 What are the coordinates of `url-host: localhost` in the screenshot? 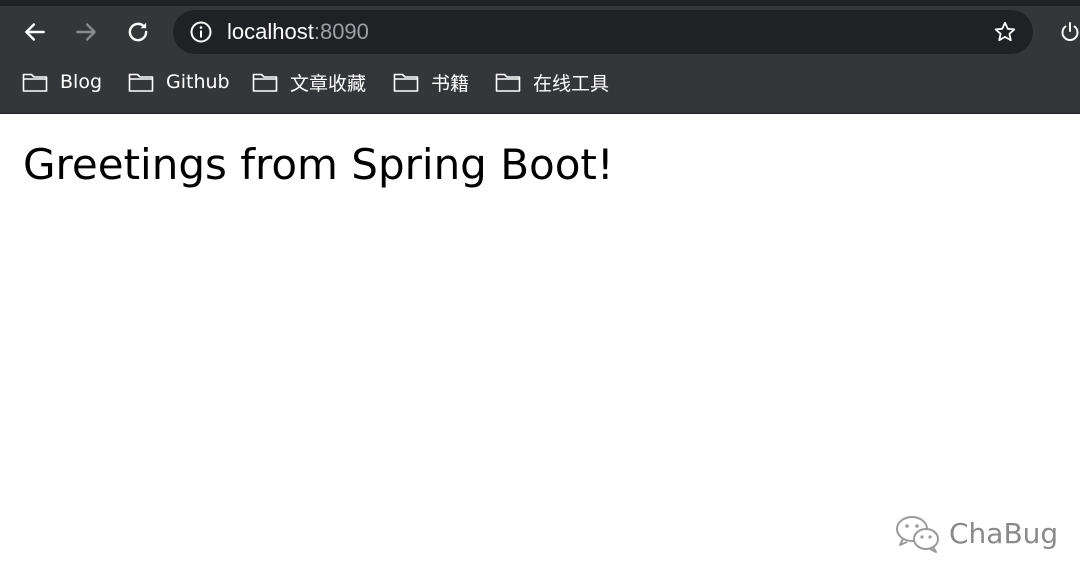 It's located at (270, 31).